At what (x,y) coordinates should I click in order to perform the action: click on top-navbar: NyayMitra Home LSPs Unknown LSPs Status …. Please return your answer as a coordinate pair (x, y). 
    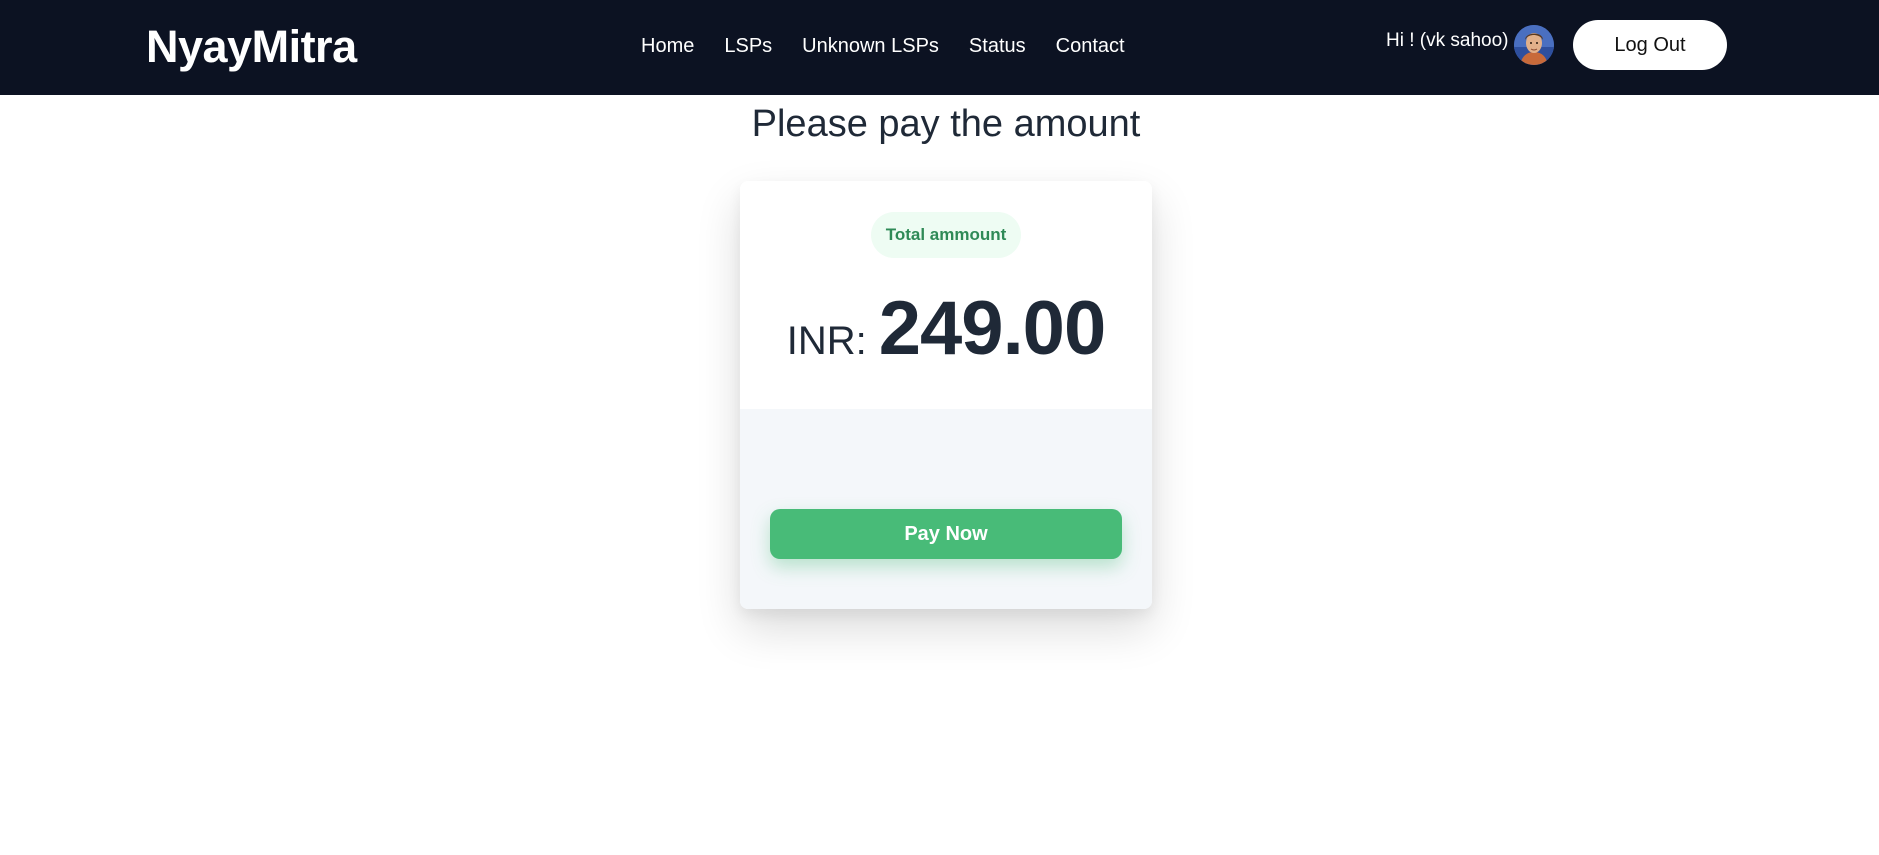
    Looking at the image, I should click on (939, 47).